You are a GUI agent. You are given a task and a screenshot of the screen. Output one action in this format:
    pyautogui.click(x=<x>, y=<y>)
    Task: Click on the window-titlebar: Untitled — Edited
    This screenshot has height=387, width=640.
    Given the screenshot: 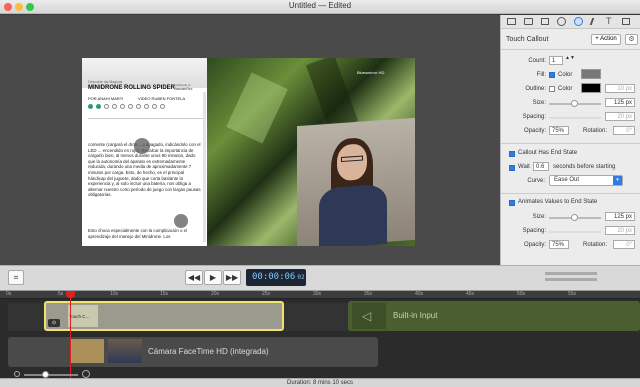 What is the action you would take?
    pyautogui.click(x=320, y=7)
    